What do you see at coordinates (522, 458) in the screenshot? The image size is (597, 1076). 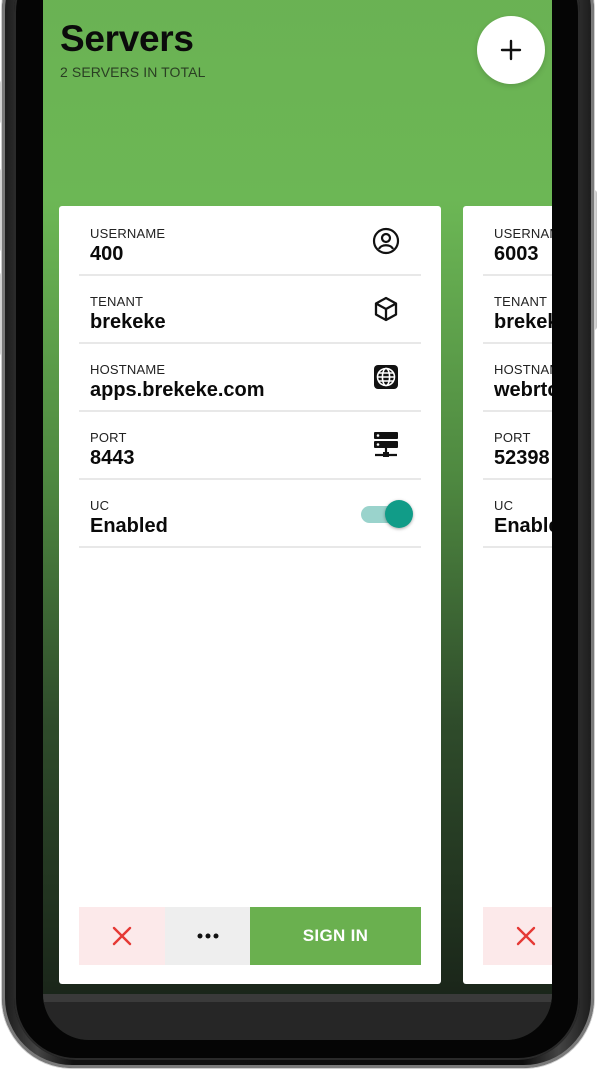 I see `field-value: 52398` at bounding box center [522, 458].